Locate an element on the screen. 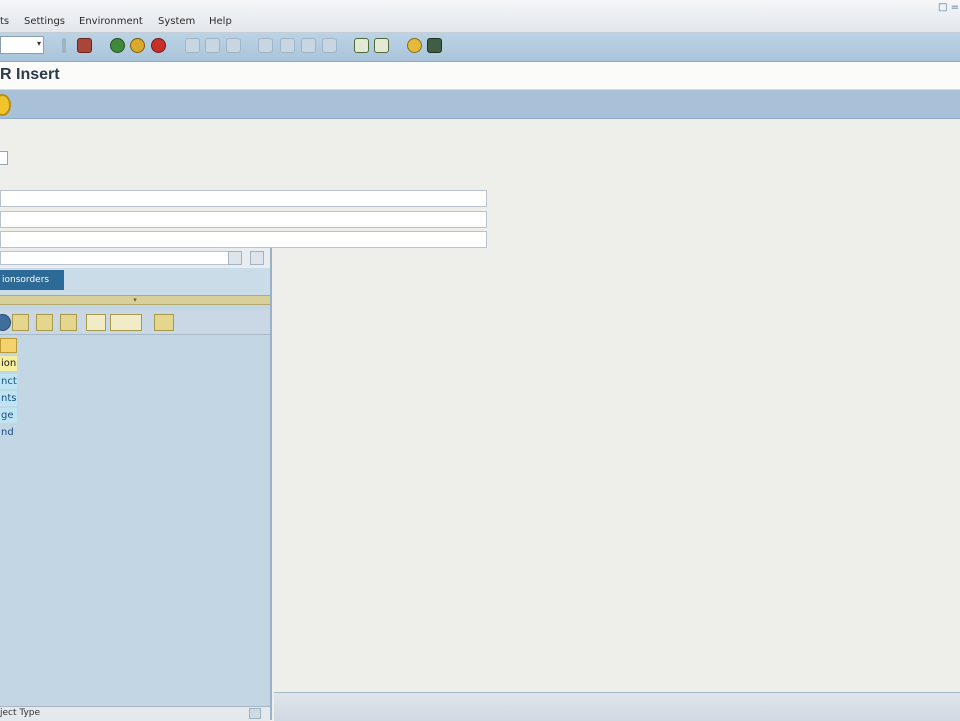 The height and width of the screenshot is (721, 960). option-checkbox is located at coordinates (4, 158).